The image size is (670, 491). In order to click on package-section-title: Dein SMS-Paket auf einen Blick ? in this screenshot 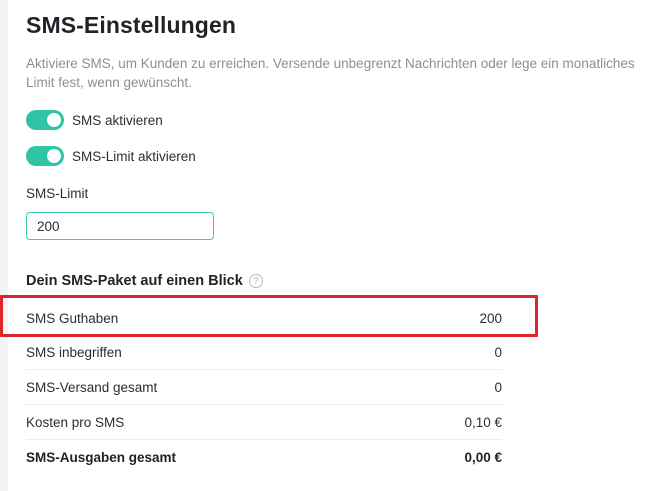, I will do `click(144, 281)`.